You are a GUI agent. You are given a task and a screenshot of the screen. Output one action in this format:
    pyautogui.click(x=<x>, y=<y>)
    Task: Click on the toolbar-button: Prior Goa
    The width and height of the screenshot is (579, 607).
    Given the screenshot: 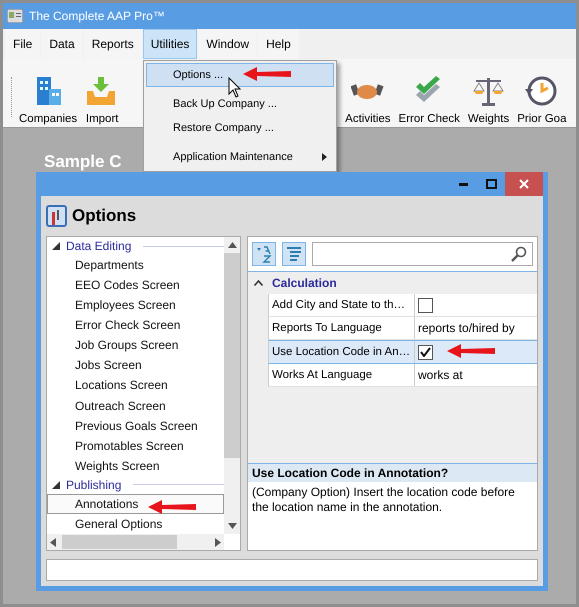 What is the action you would take?
    pyautogui.click(x=541, y=100)
    